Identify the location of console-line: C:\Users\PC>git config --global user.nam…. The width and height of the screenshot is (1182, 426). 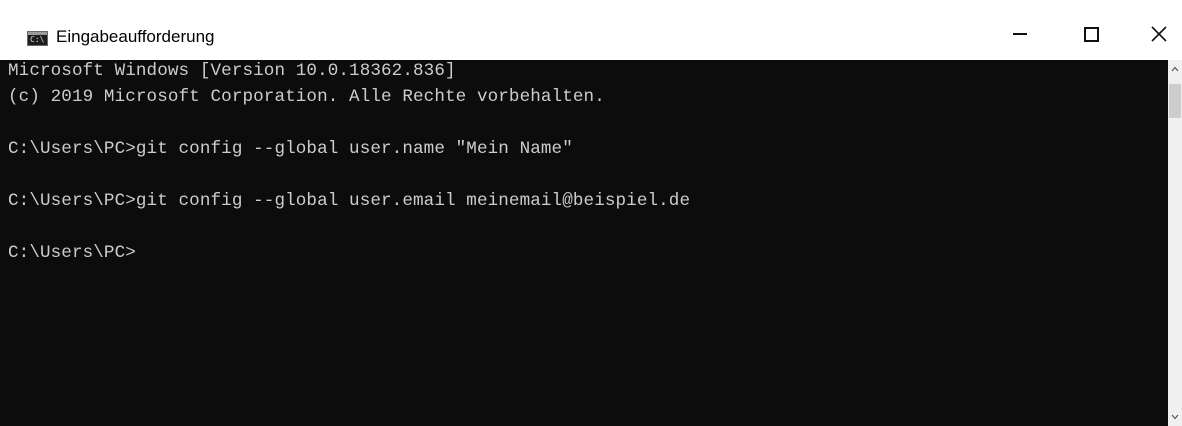
(290, 149).